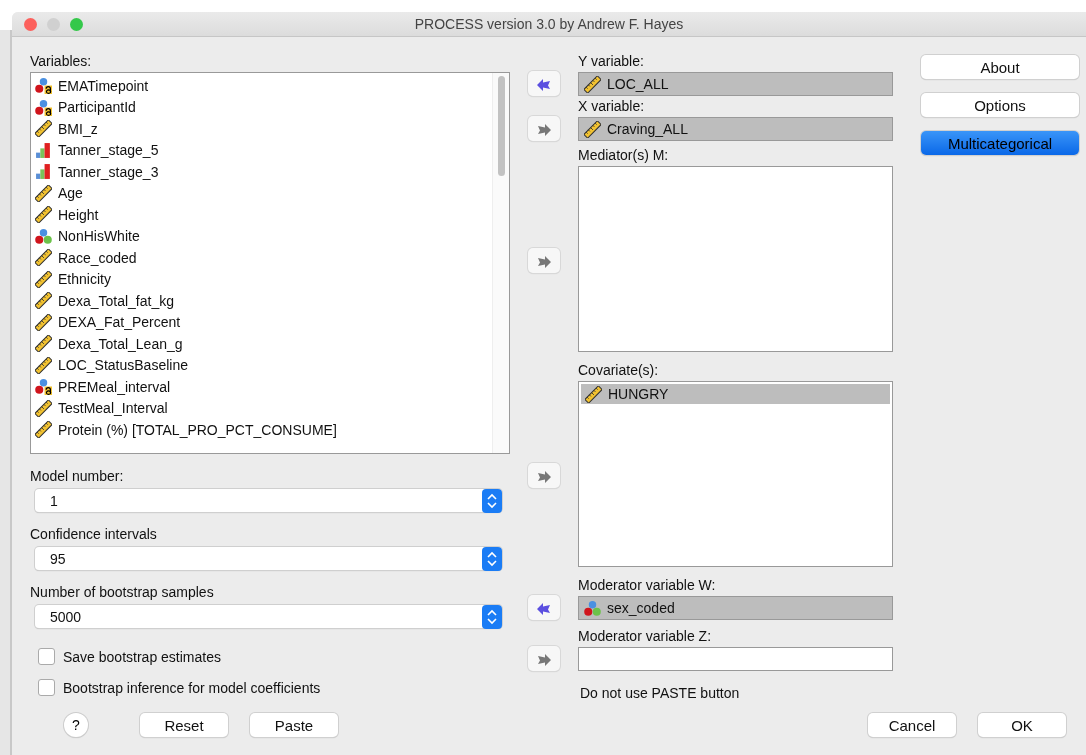  I want to click on dialog-button: Reset, so click(184, 725).